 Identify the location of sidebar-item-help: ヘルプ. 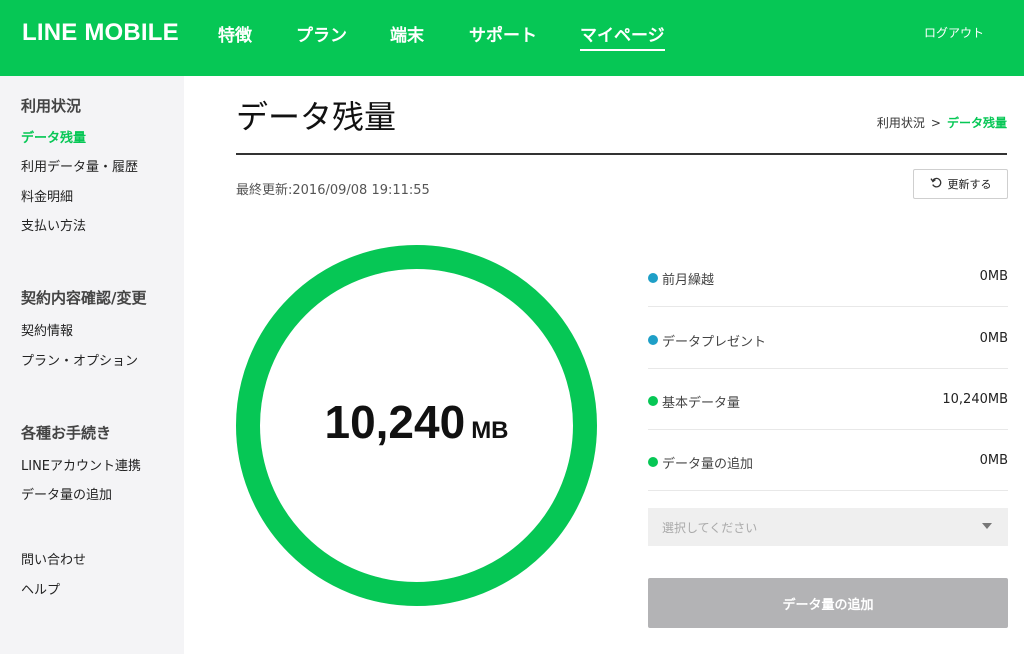
(40, 588).